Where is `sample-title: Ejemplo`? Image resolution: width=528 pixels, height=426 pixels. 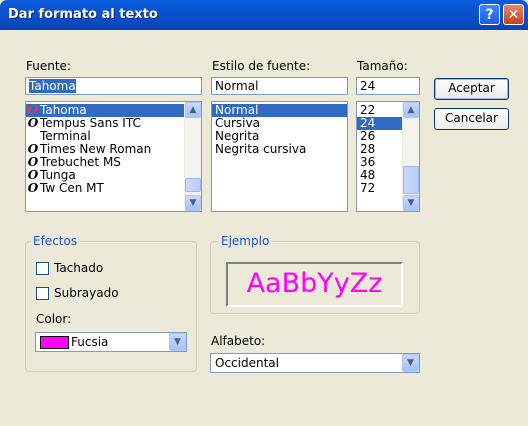
sample-title: Ejemplo is located at coordinates (245, 241).